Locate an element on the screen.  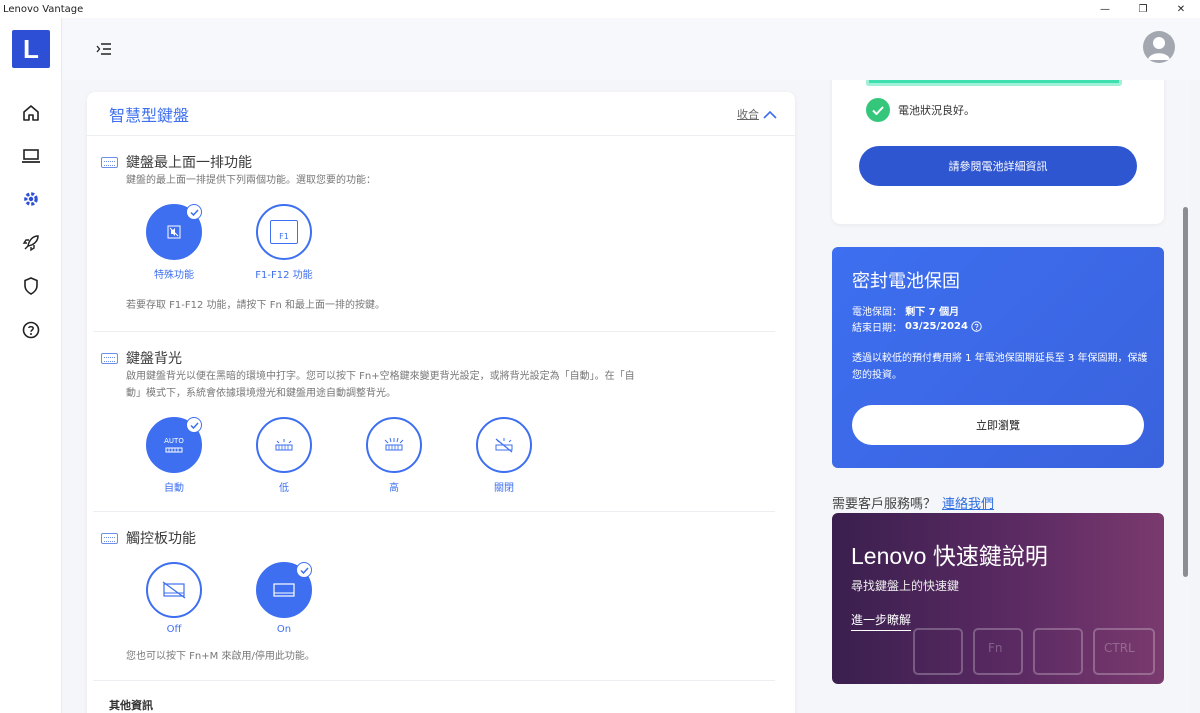
mute-key-icon is located at coordinates (174, 232).